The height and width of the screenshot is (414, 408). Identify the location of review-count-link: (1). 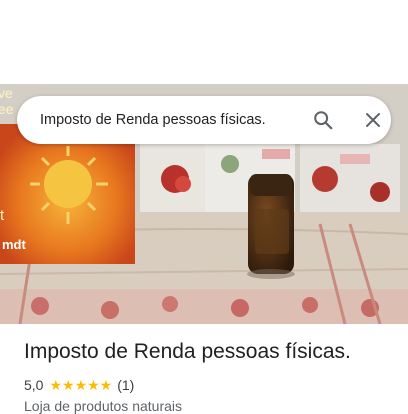
(125, 385).